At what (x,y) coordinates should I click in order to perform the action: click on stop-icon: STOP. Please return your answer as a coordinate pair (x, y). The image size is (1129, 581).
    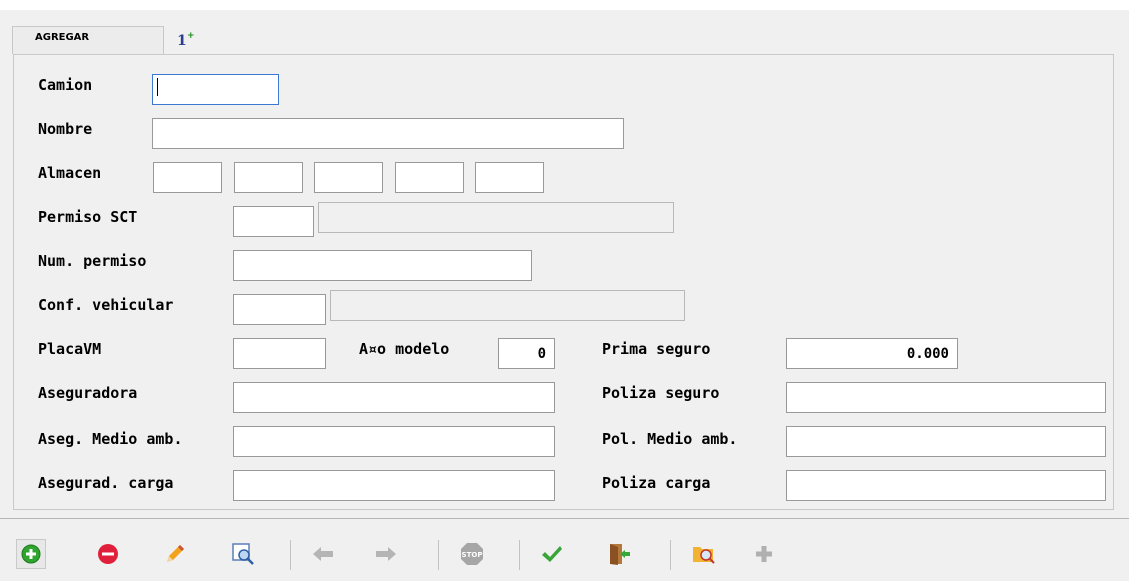
    Looking at the image, I should click on (472, 554).